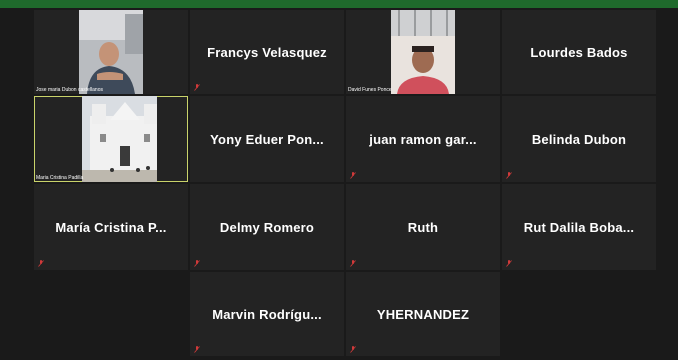  I want to click on participant-tile-francys: Francys Velasquez, so click(267, 52).